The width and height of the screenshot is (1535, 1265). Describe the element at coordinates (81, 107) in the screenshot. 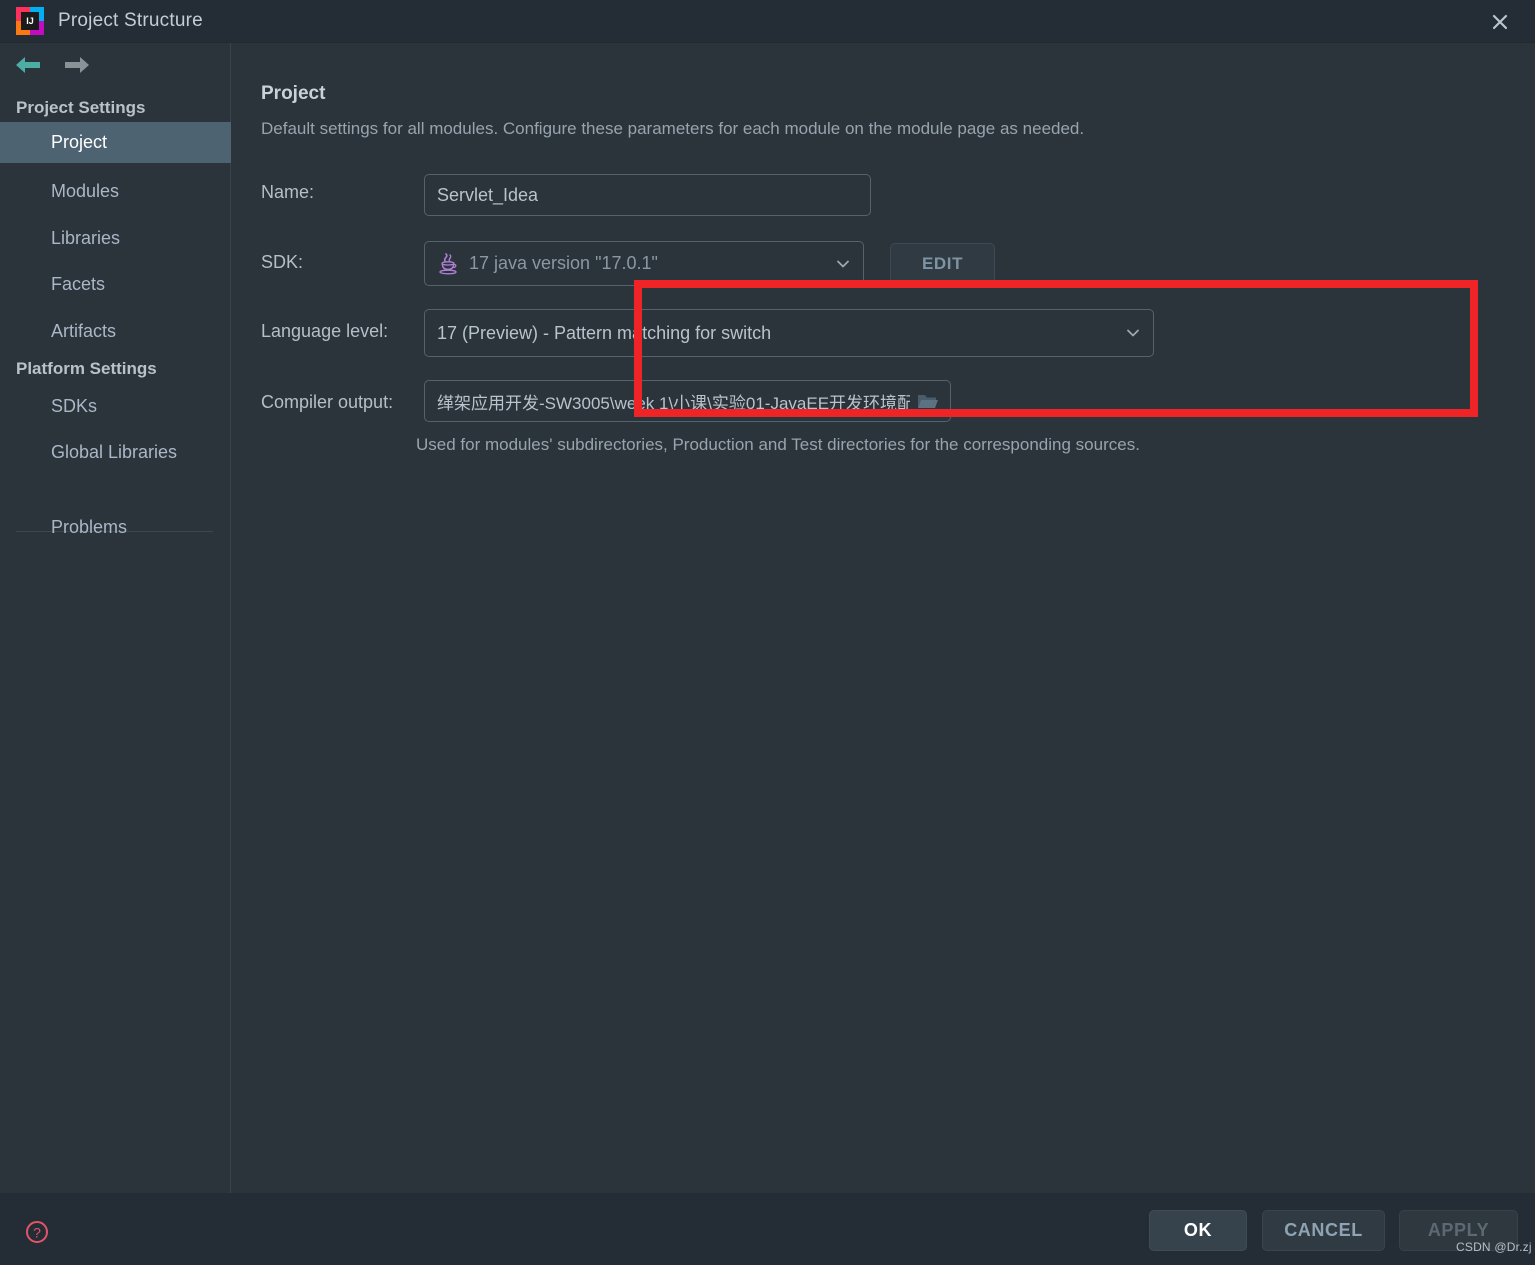

I see `sidebar-group-project-settings: Project Settings` at that location.